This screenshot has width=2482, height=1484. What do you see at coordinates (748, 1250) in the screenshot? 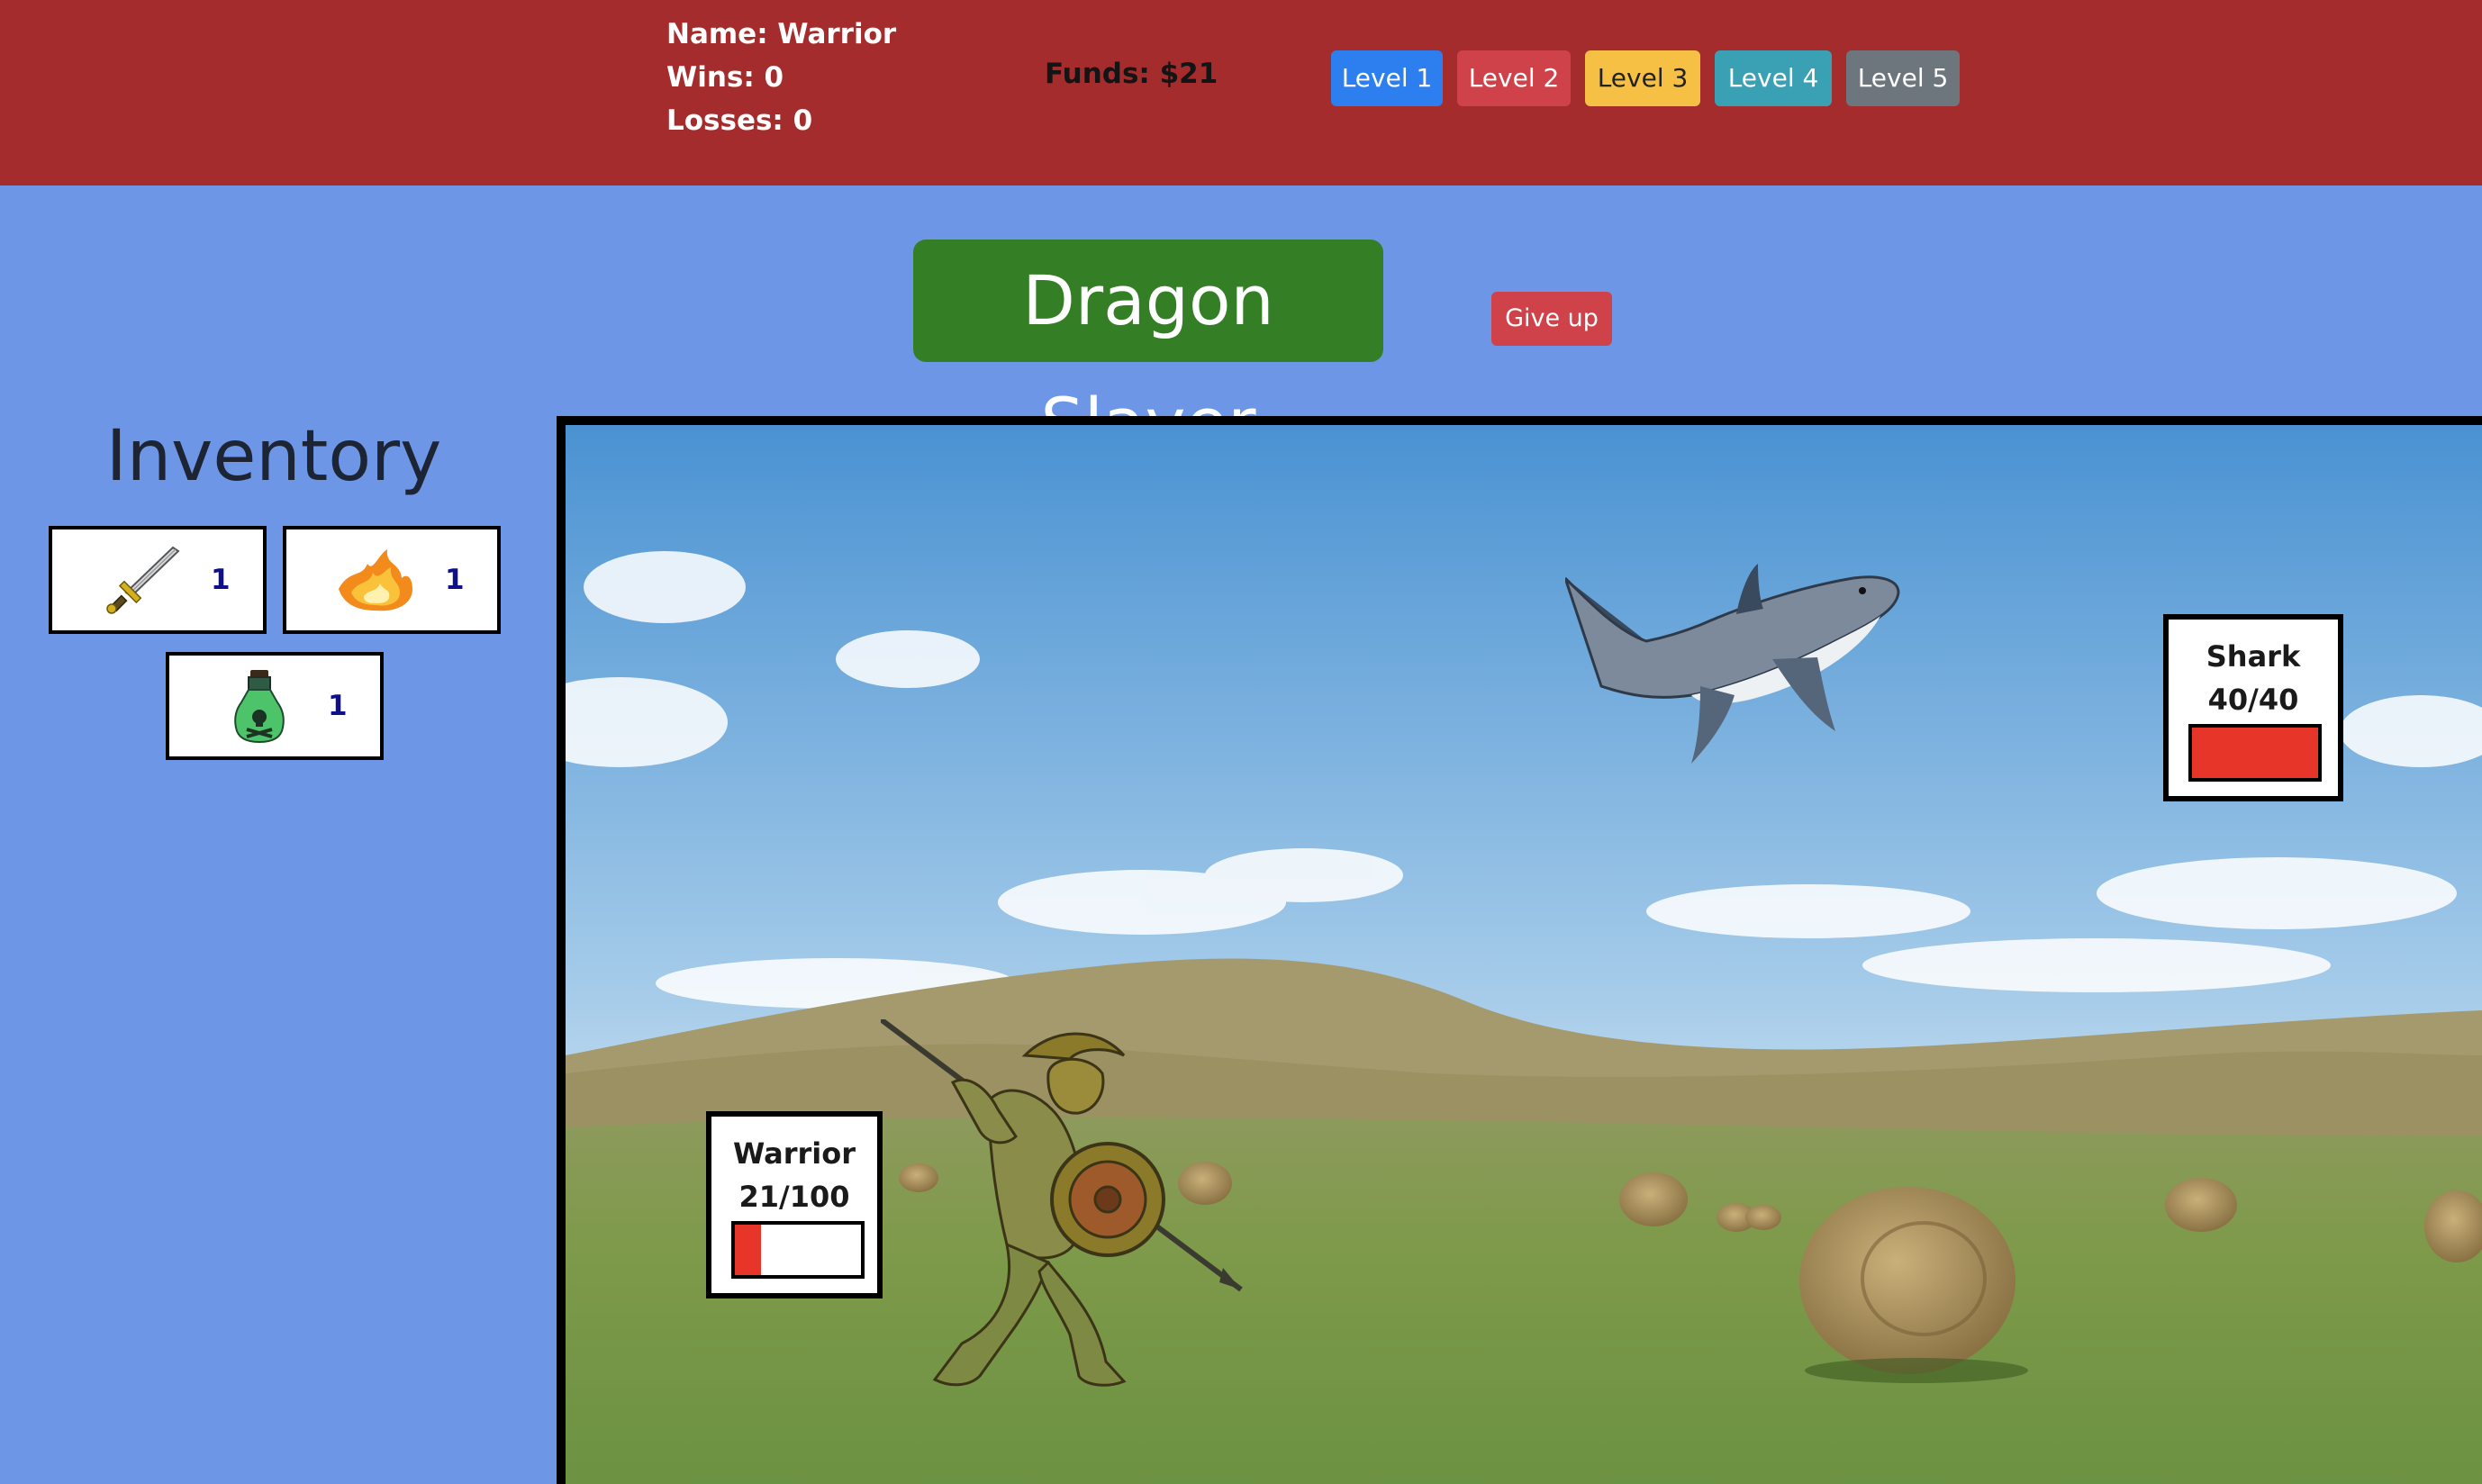
I see `player-health-fill` at bounding box center [748, 1250].